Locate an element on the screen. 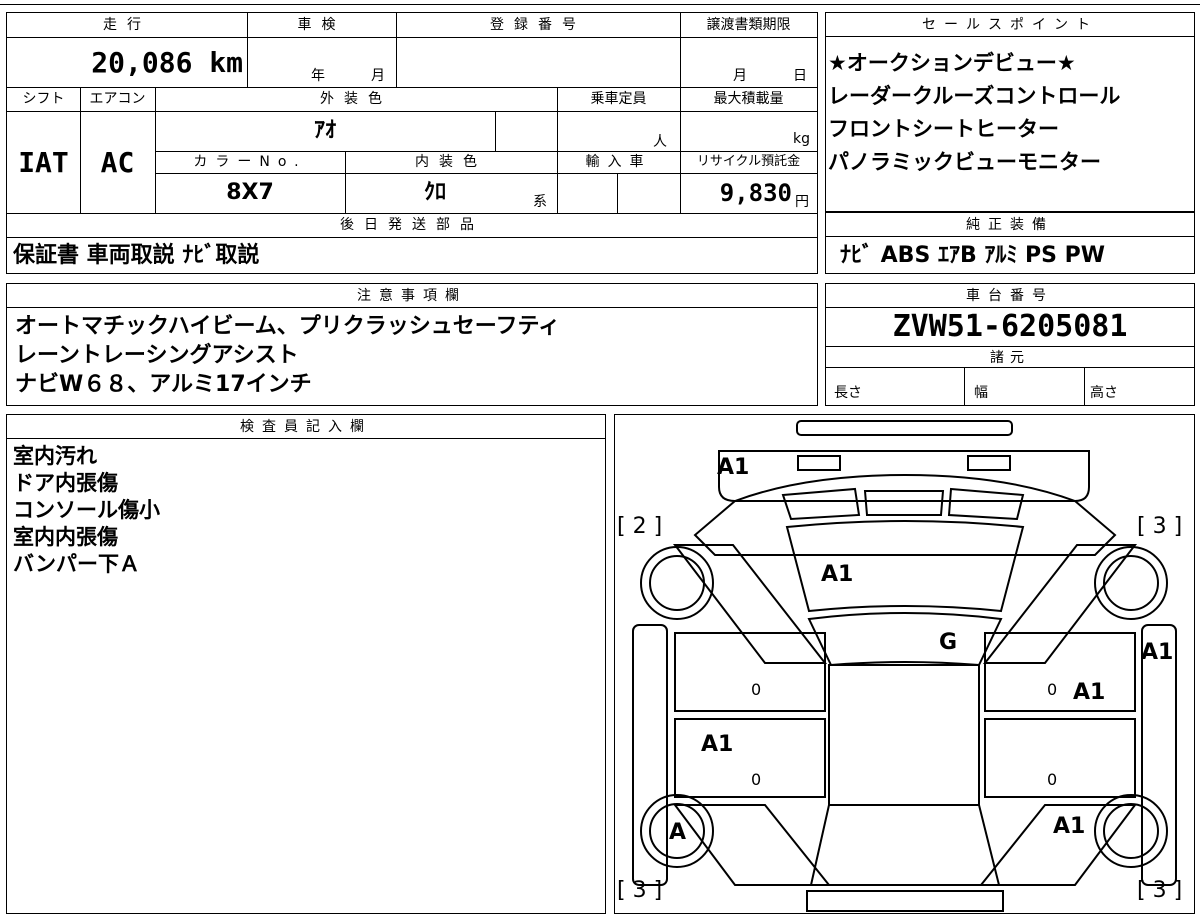 The height and width of the screenshot is (915, 1200). mileage-label: 走行 is located at coordinates (127, 25).